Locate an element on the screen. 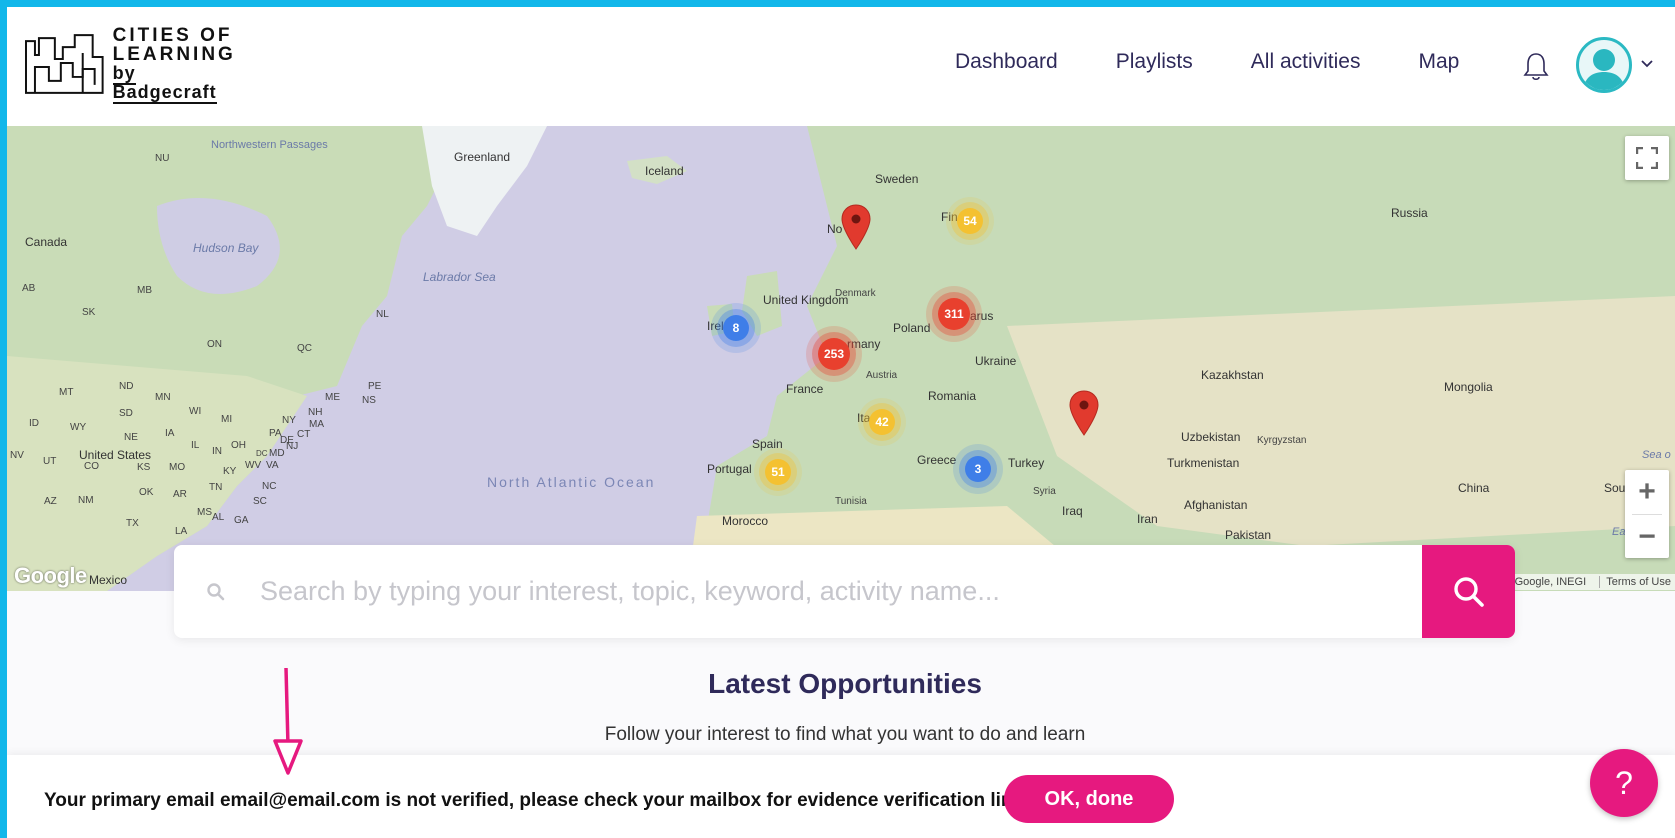 The image size is (1675, 838). ok-done-button: OK, done is located at coordinates (1089, 799).